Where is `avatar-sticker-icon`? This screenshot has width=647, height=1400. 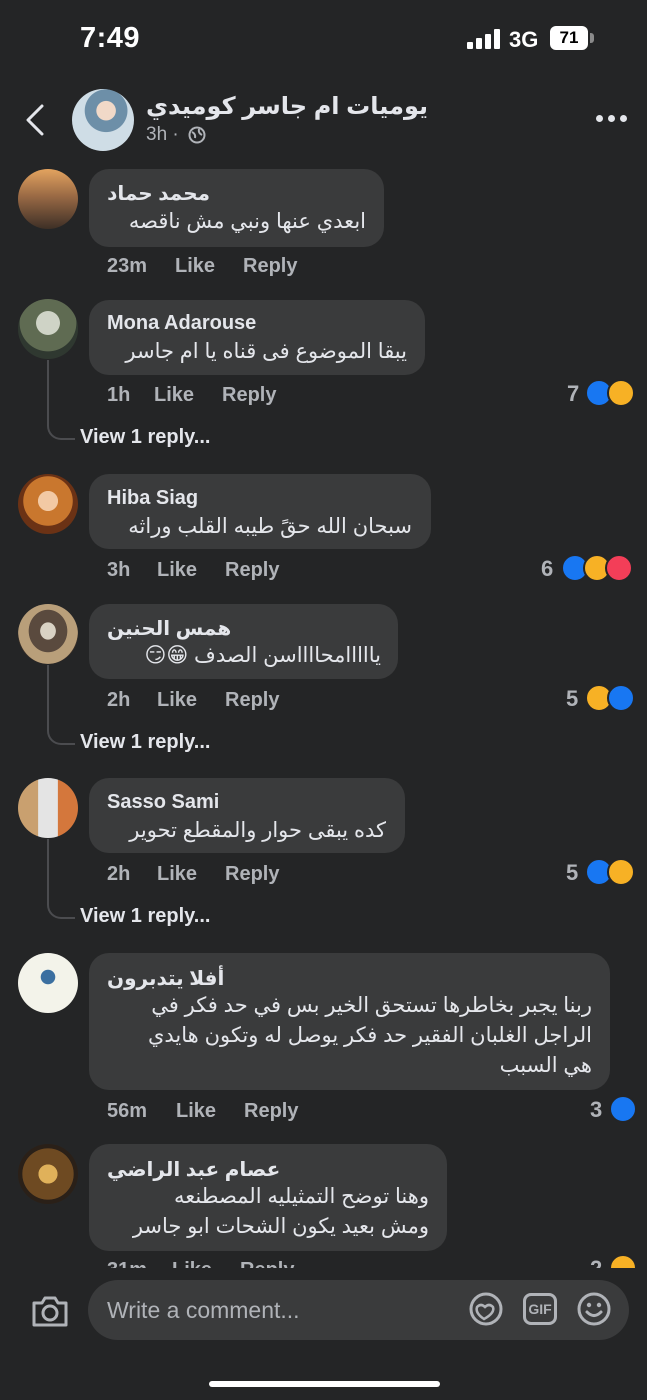
avatar-sticker-icon is located at coordinates (486, 1309).